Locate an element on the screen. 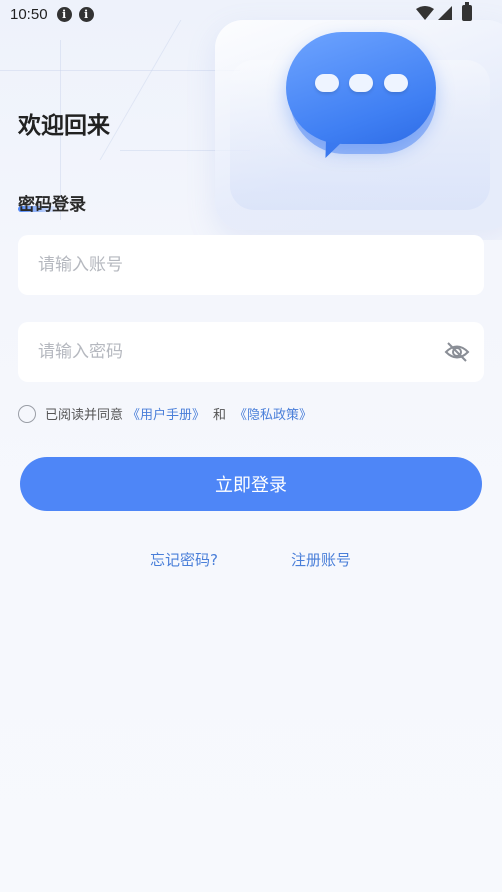  account-input is located at coordinates (251, 265).